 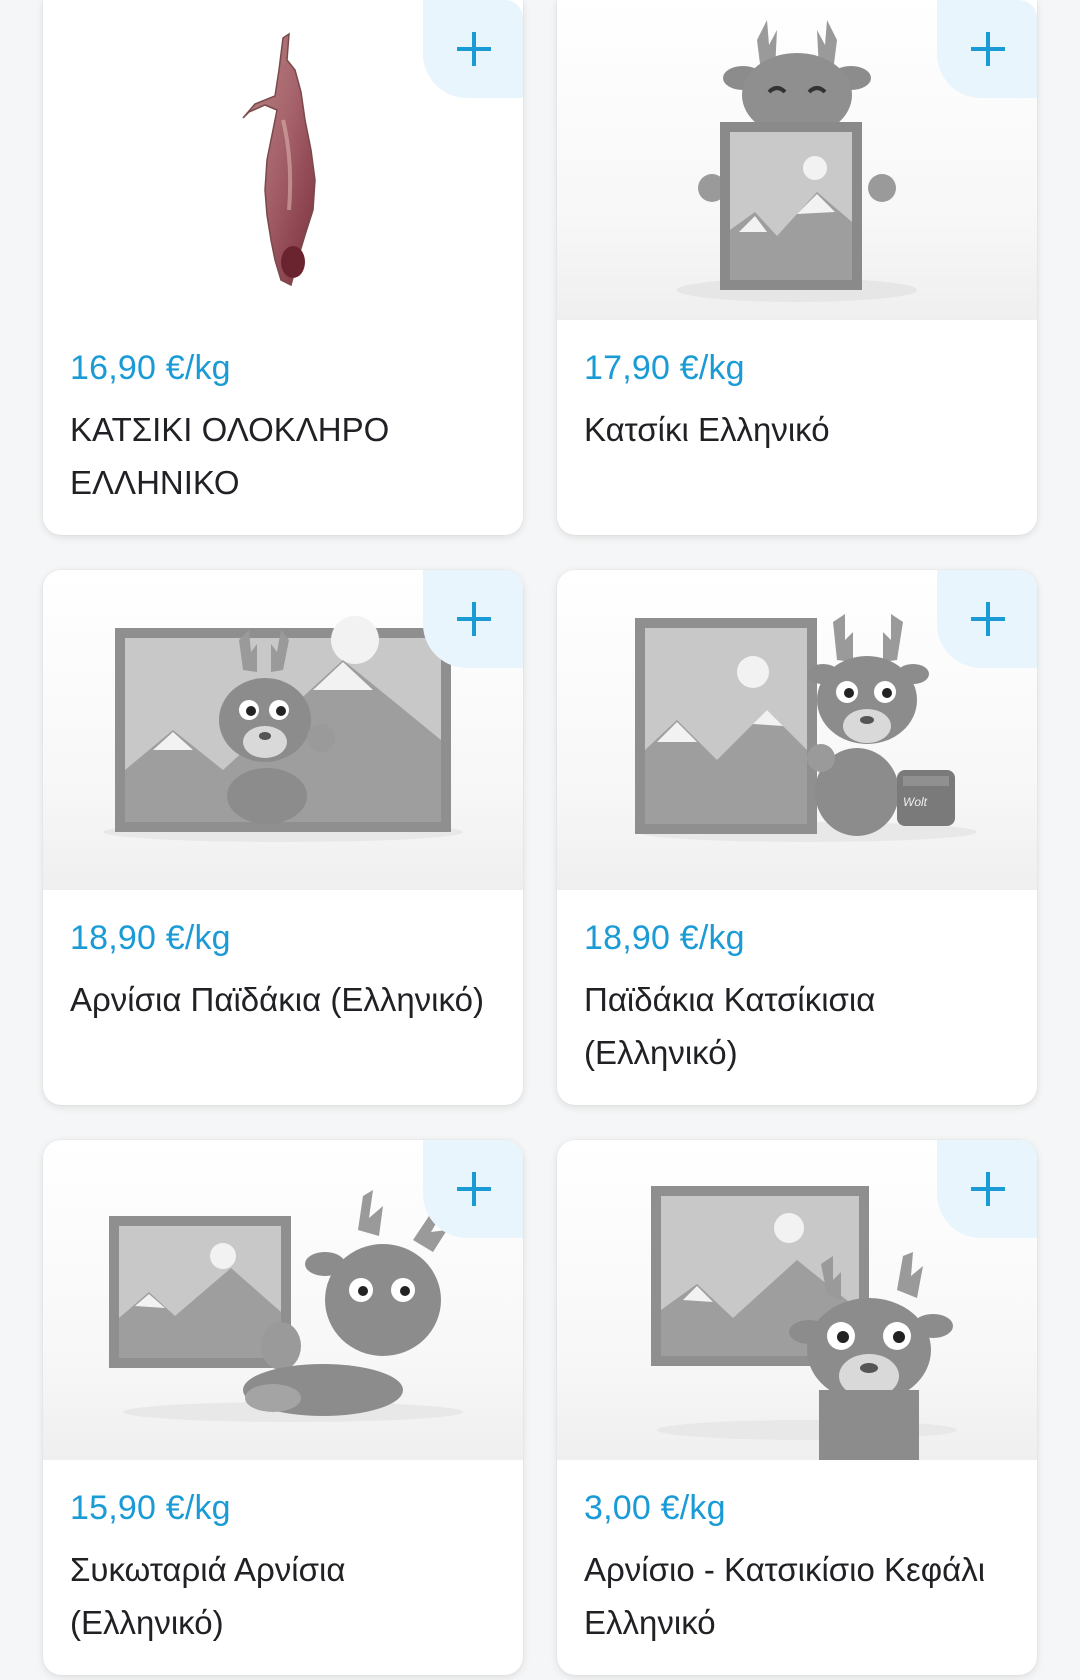 What do you see at coordinates (797, 267) in the screenshot?
I see `product-card: 17,90 €/kg Κατσίκι Ελληνικό` at bounding box center [797, 267].